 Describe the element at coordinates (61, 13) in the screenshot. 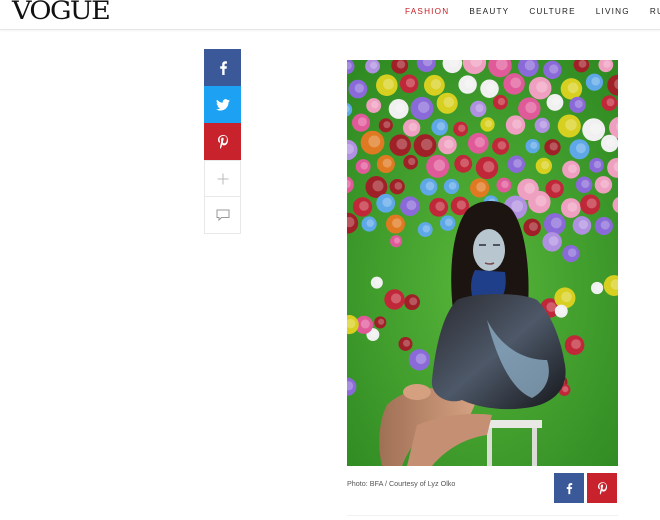

I see `vogue-logo: VOGUE` at that location.